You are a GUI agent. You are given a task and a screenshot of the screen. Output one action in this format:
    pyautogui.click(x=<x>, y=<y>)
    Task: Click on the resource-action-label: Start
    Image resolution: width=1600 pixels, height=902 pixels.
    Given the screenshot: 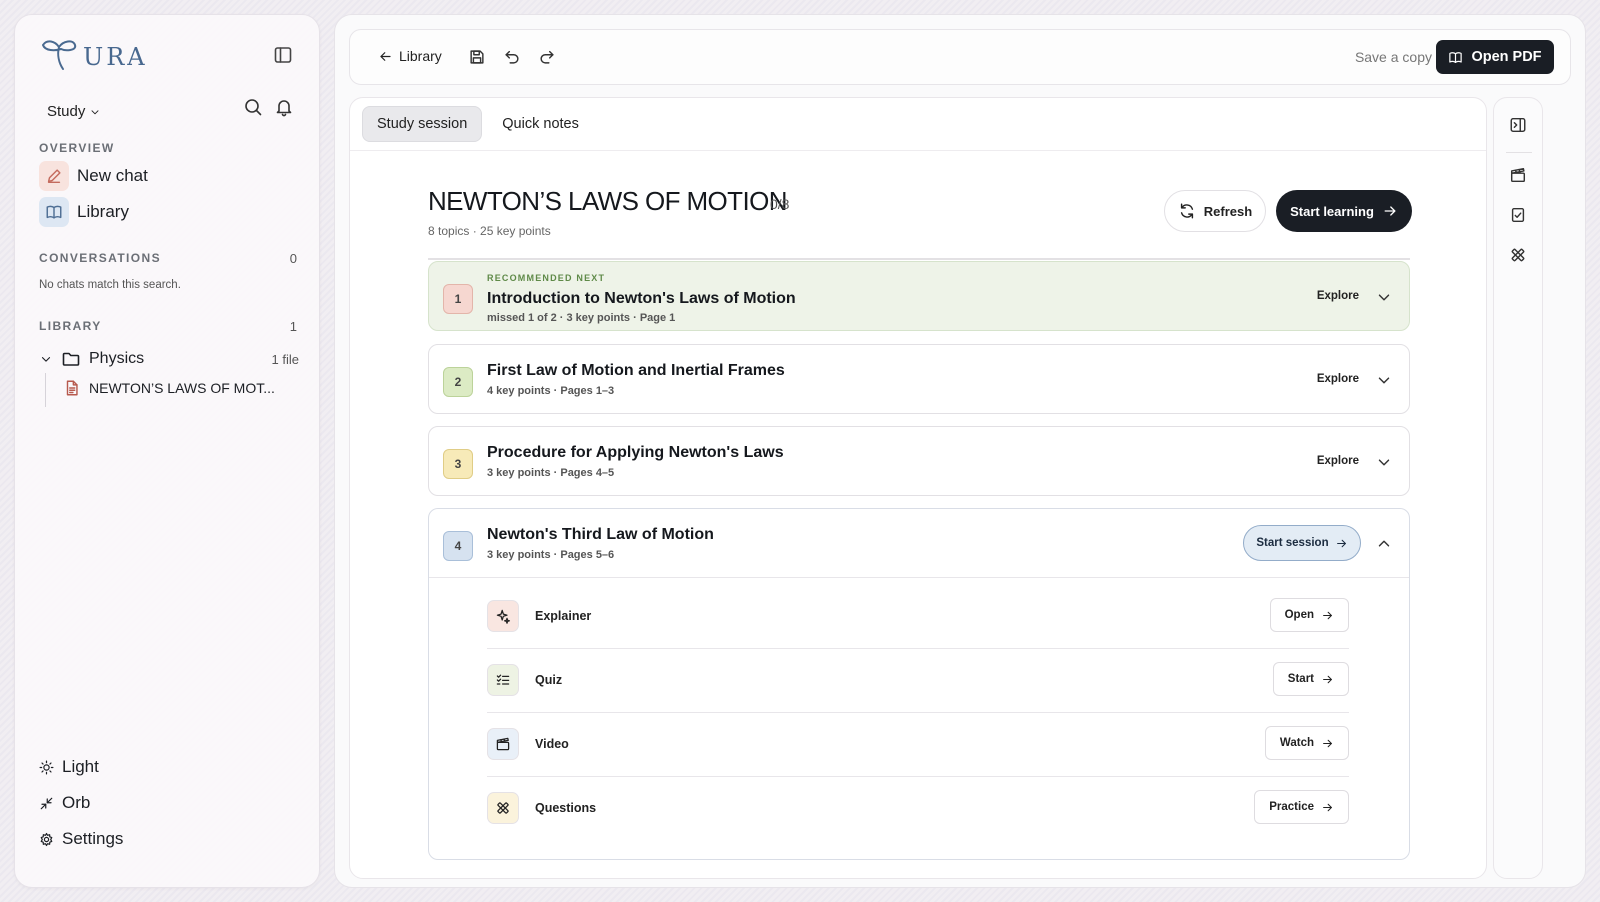 What is the action you would take?
    pyautogui.click(x=1300, y=679)
    